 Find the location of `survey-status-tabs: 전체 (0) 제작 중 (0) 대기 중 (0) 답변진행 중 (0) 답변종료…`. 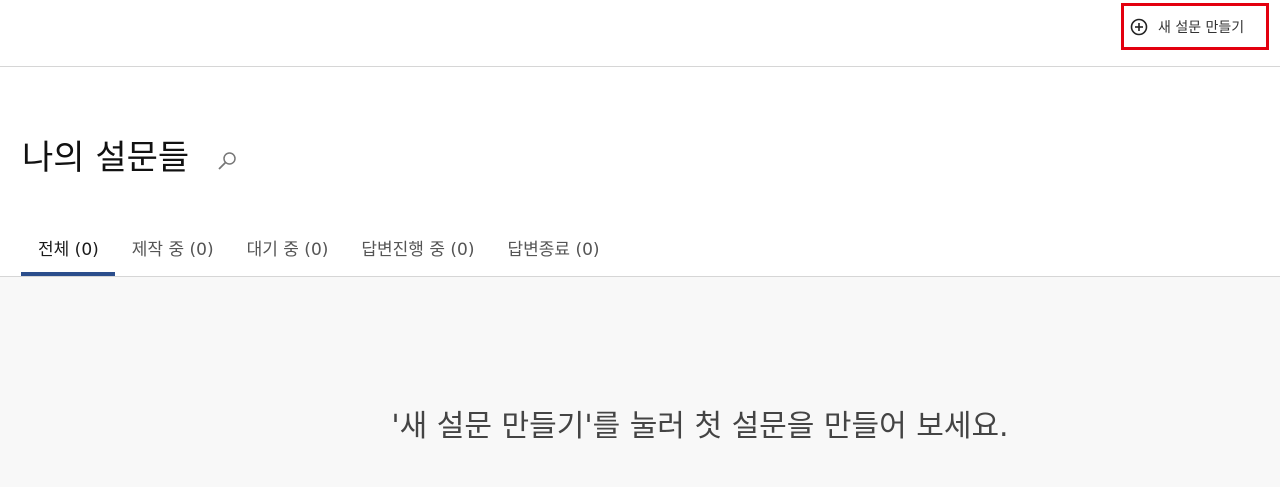

survey-status-tabs: 전체 (0) 제작 중 (0) 대기 중 (0) 답변진행 중 (0) 답변종료… is located at coordinates (318, 247).